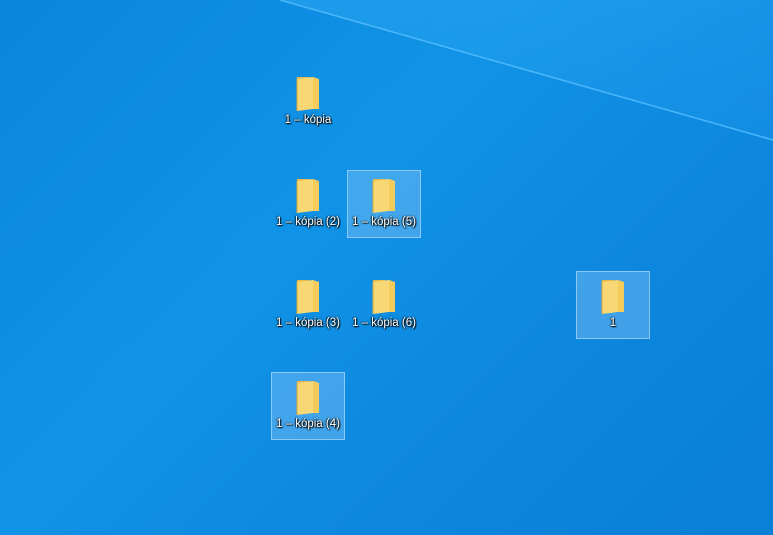 This screenshot has height=535, width=773. What do you see at coordinates (613, 323) in the screenshot?
I see `desktop-icon-label: 1` at bounding box center [613, 323].